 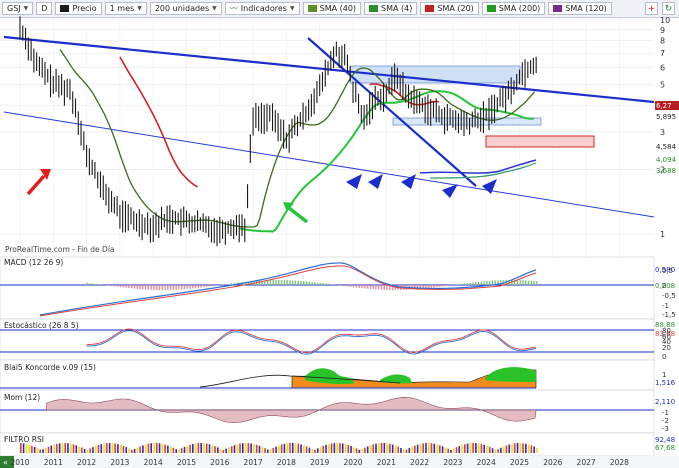 I want to click on y-tick-label: 7, so click(x=662, y=53).